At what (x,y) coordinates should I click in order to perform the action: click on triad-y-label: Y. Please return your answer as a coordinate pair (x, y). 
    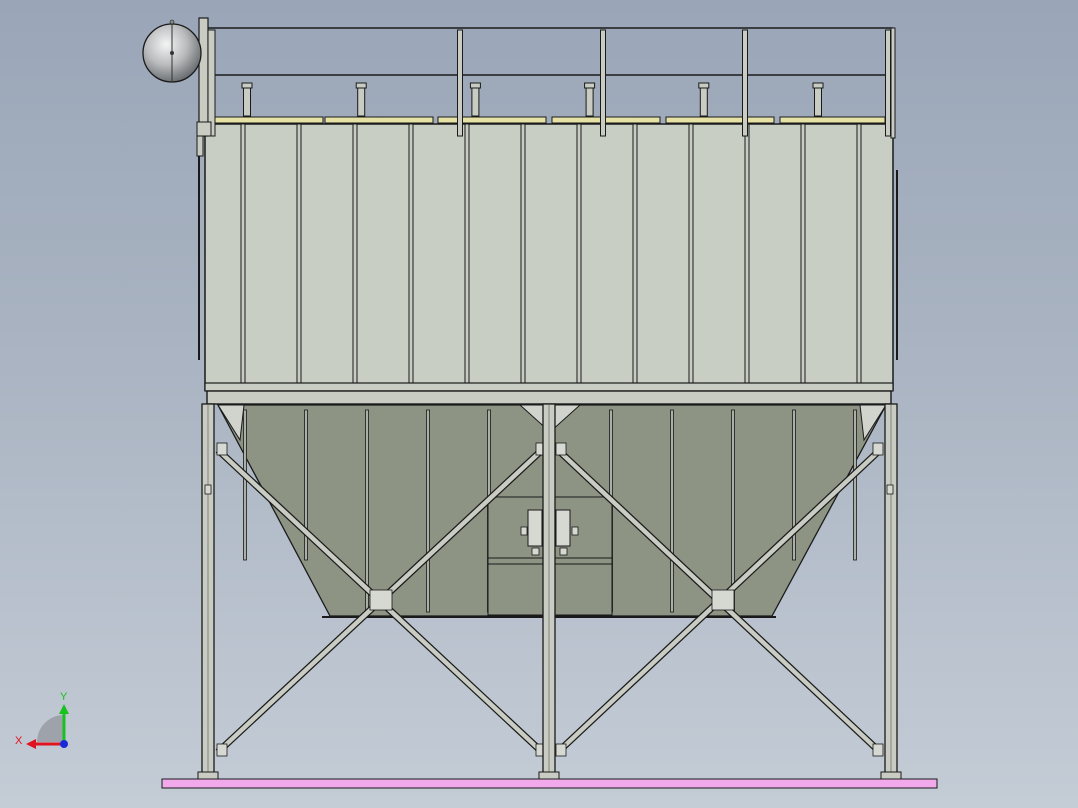
    Looking at the image, I should click on (64, 697).